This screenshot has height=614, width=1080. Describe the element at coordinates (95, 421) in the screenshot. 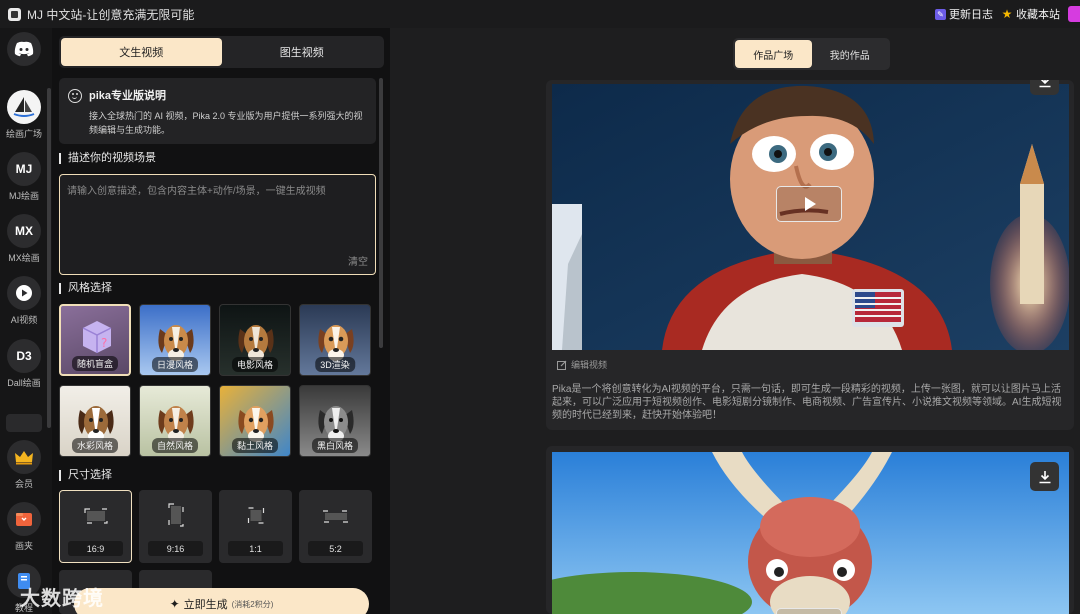

I see `style-card-watercolor: 水彩风格` at that location.